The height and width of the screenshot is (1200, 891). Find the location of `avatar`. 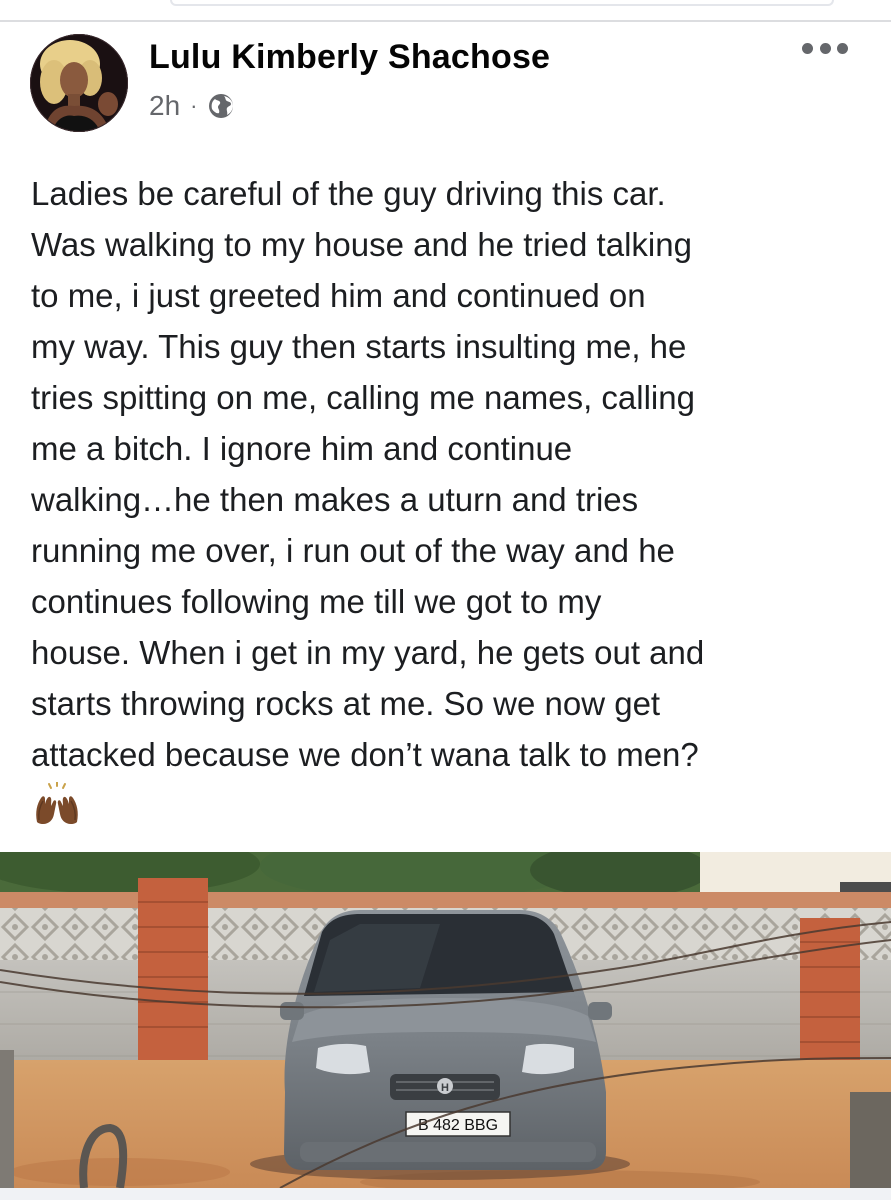

avatar is located at coordinates (79, 83).